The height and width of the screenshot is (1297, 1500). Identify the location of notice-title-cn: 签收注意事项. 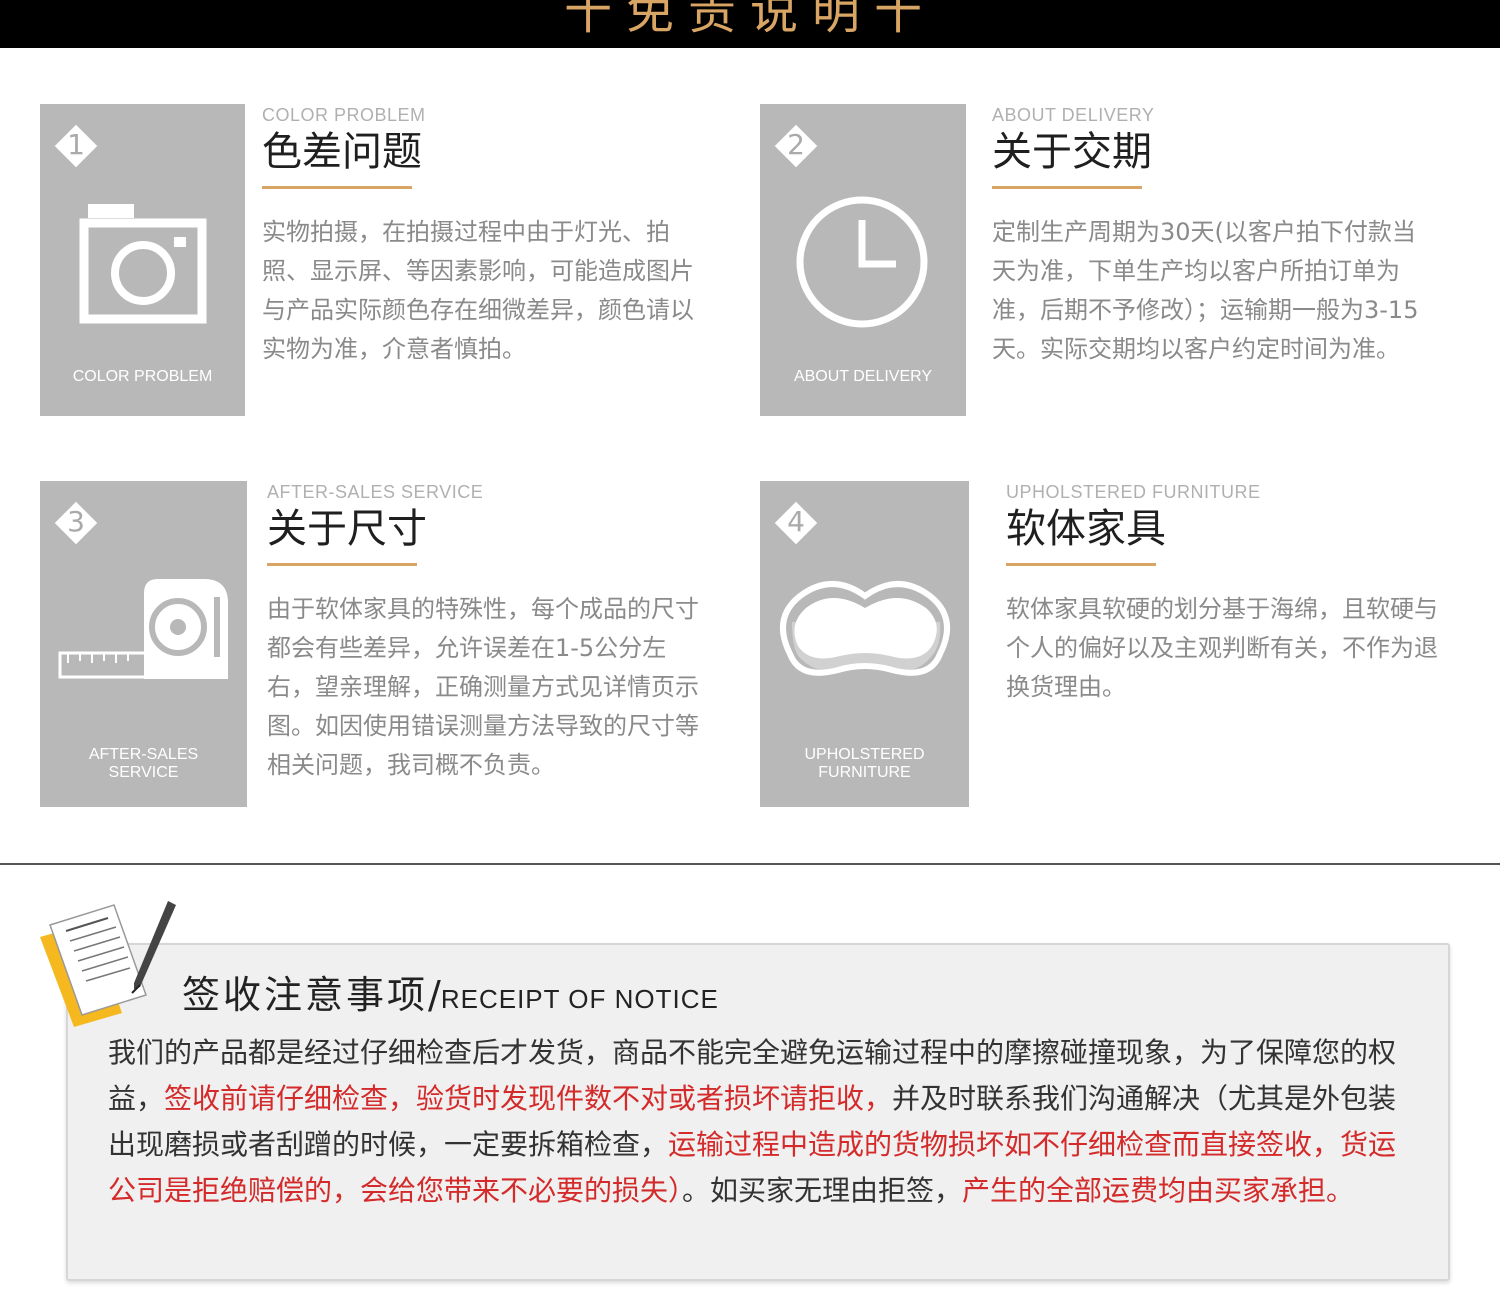
(305, 995).